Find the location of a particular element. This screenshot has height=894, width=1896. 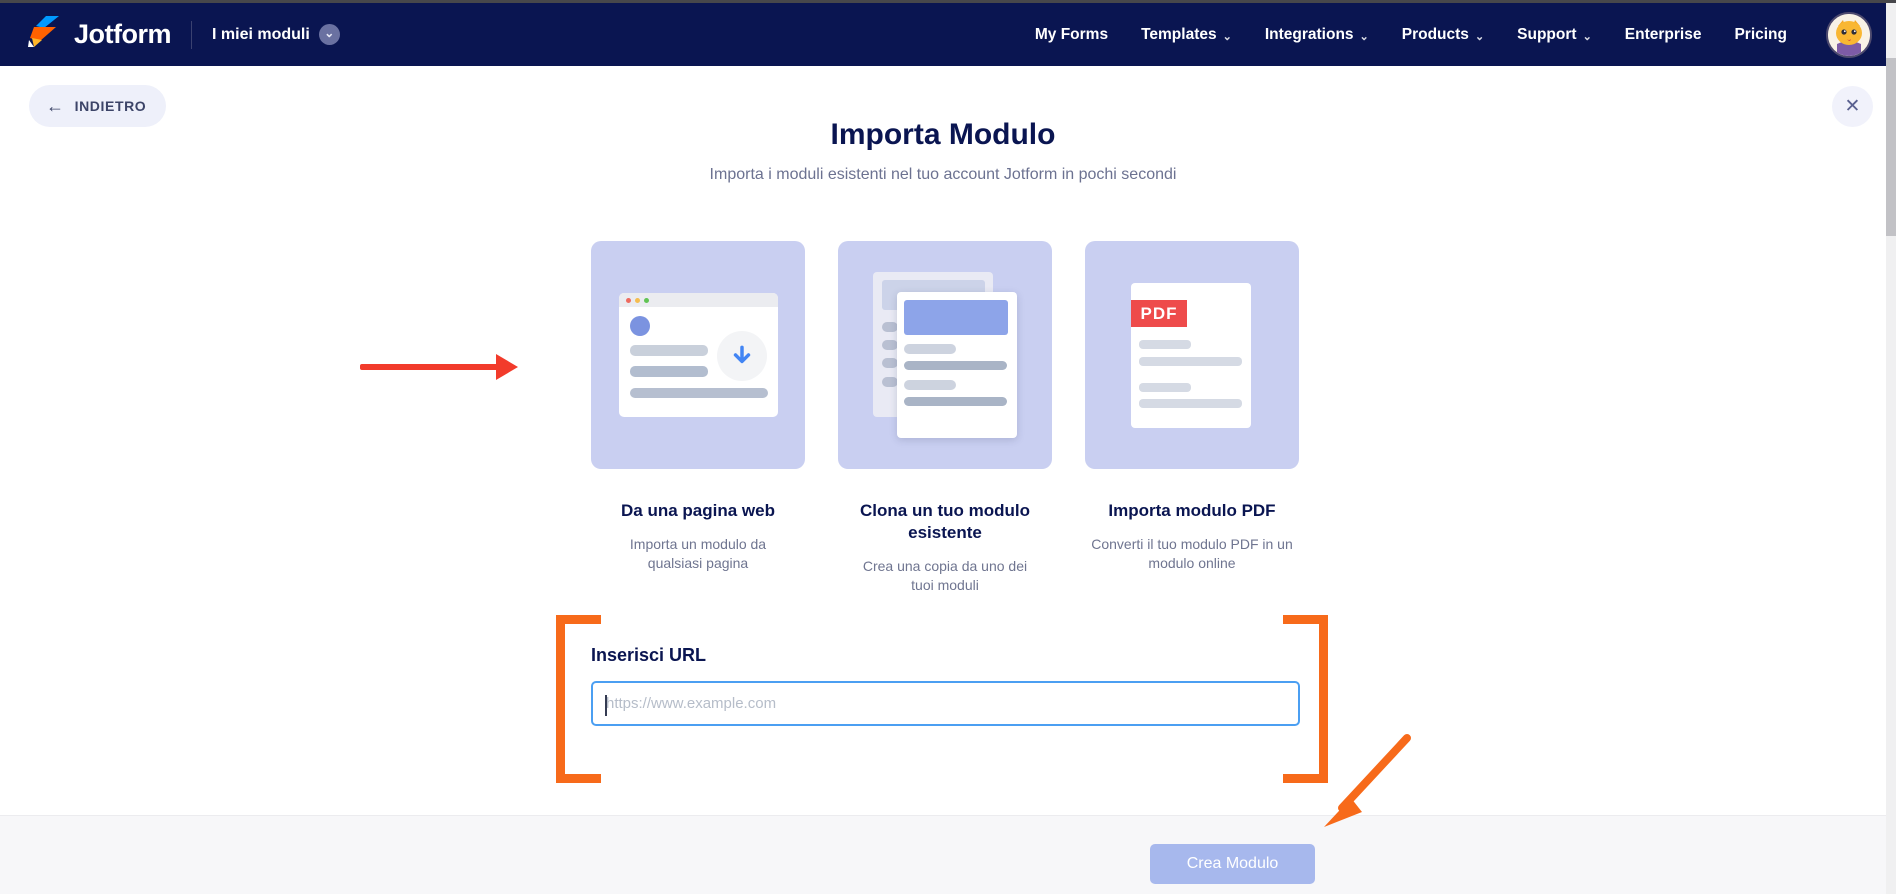

text-caret is located at coordinates (606, 705).